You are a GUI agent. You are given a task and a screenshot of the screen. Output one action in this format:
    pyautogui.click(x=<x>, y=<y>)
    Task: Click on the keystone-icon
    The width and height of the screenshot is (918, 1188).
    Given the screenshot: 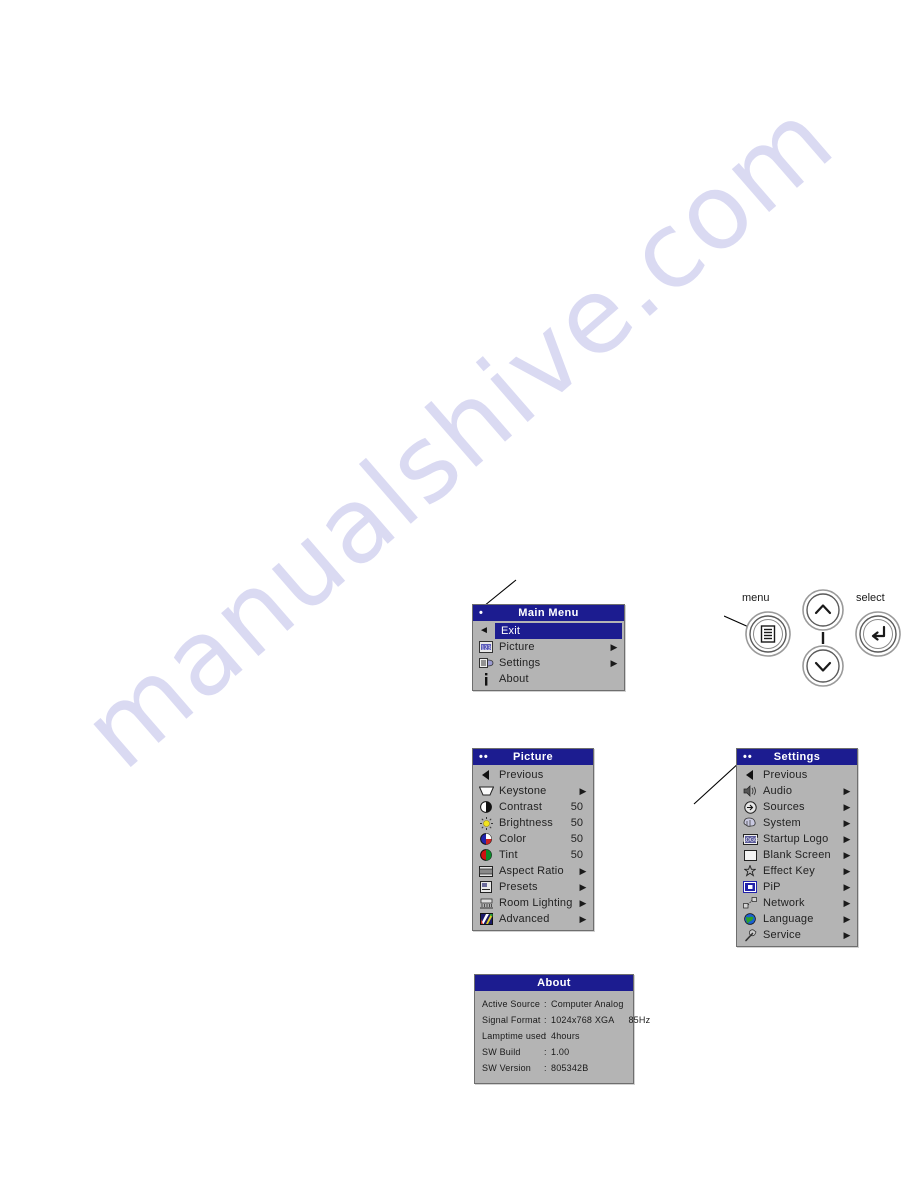 What is the action you would take?
    pyautogui.click(x=486, y=791)
    